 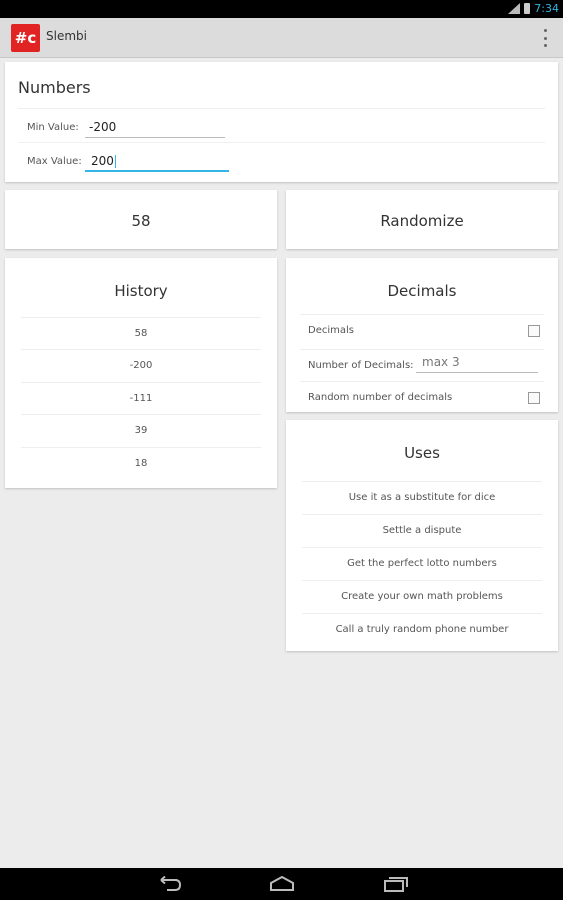 What do you see at coordinates (100, 127) in the screenshot?
I see `min-value-input: -200` at bounding box center [100, 127].